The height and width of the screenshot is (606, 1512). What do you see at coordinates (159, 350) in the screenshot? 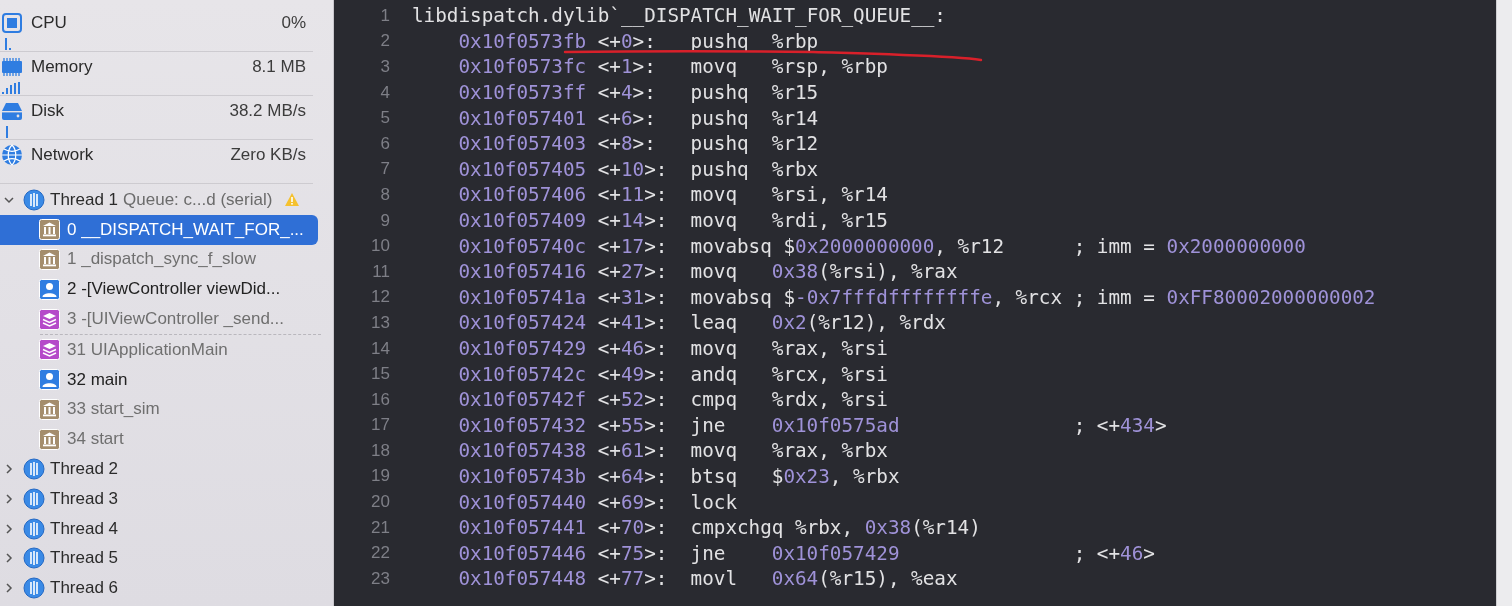
I see `stack-frame: 31 UIApplicationMain` at bounding box center [159, 350].